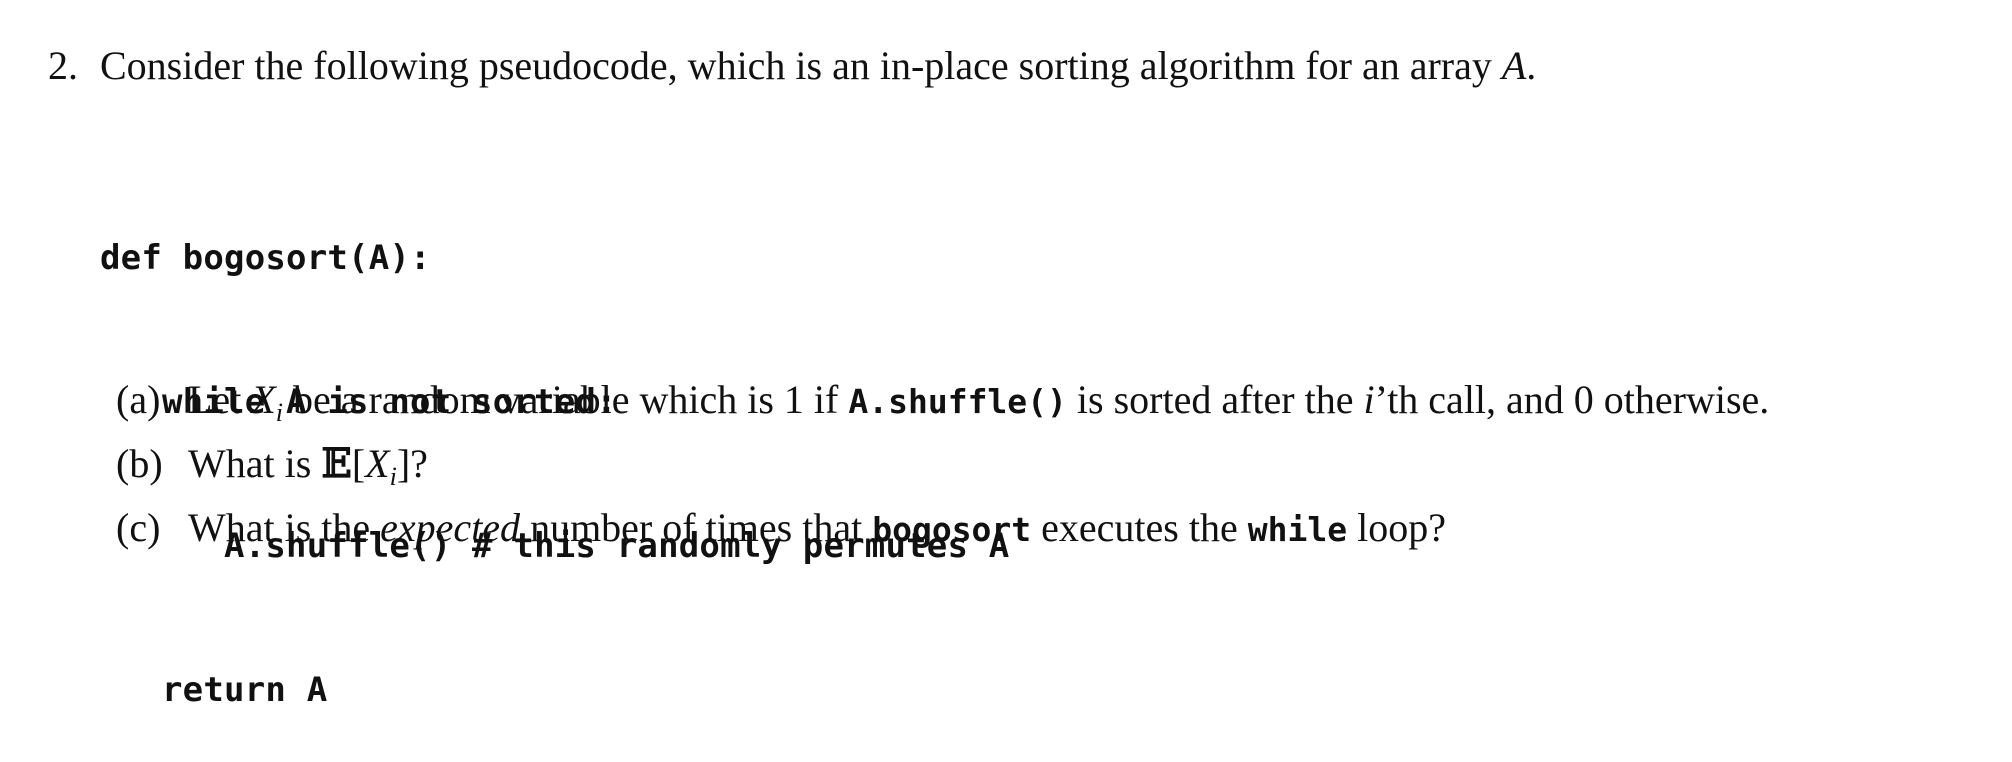 Image resolution: width=2012 pixels, height=762 pixels. Describe the element at coordinates (1531, 65) in the screenshot. I see `problem-statement-end: .` at that location.